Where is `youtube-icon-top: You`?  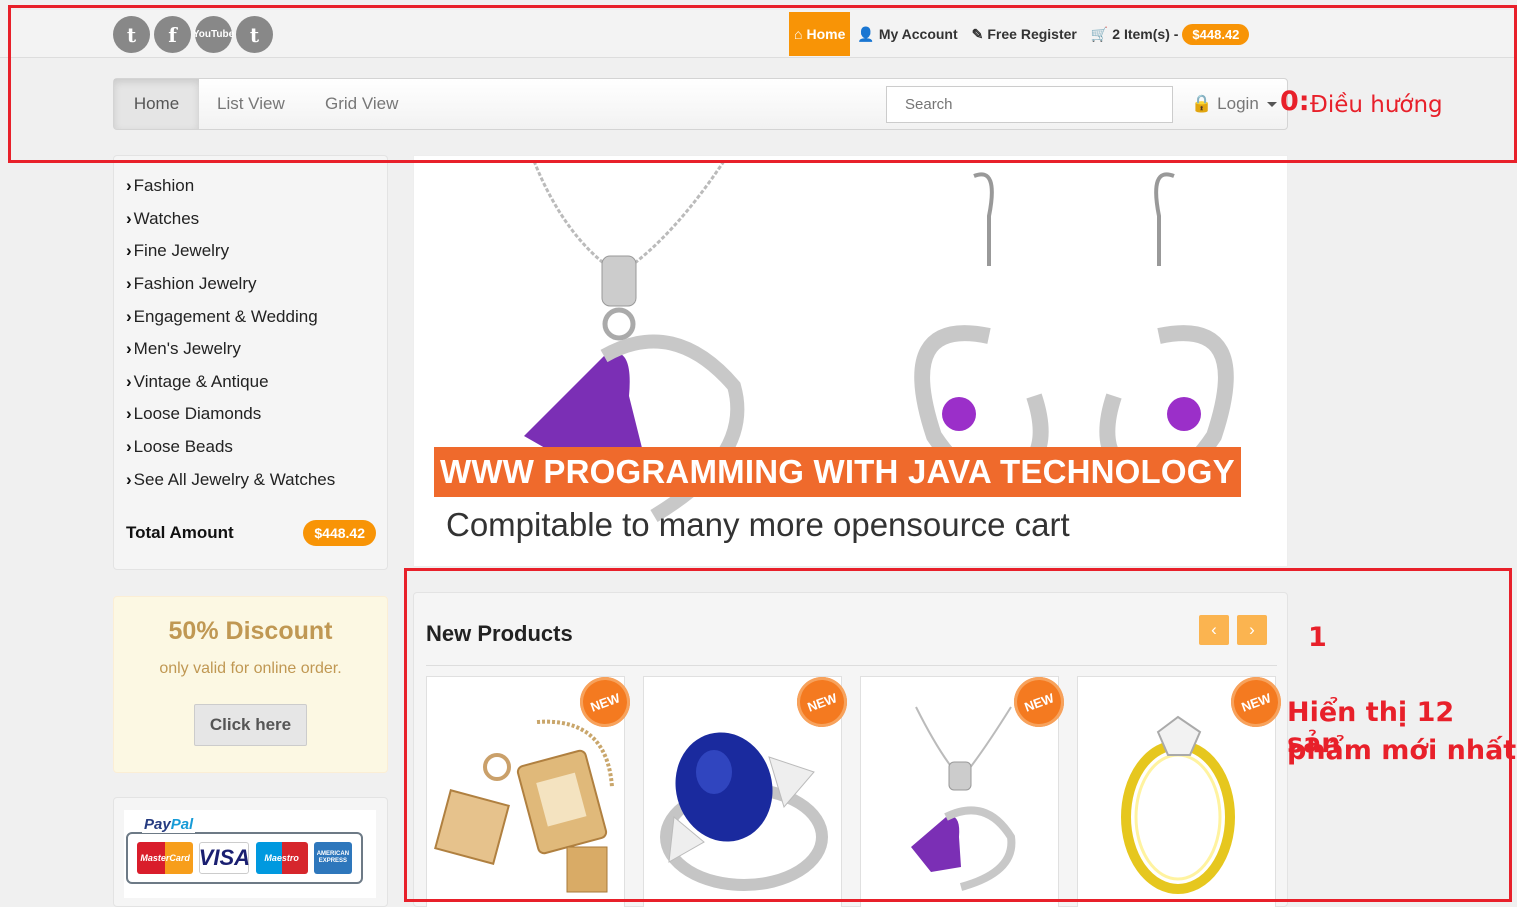 youtube-icon-top: You is located at coordinates (201, 34).